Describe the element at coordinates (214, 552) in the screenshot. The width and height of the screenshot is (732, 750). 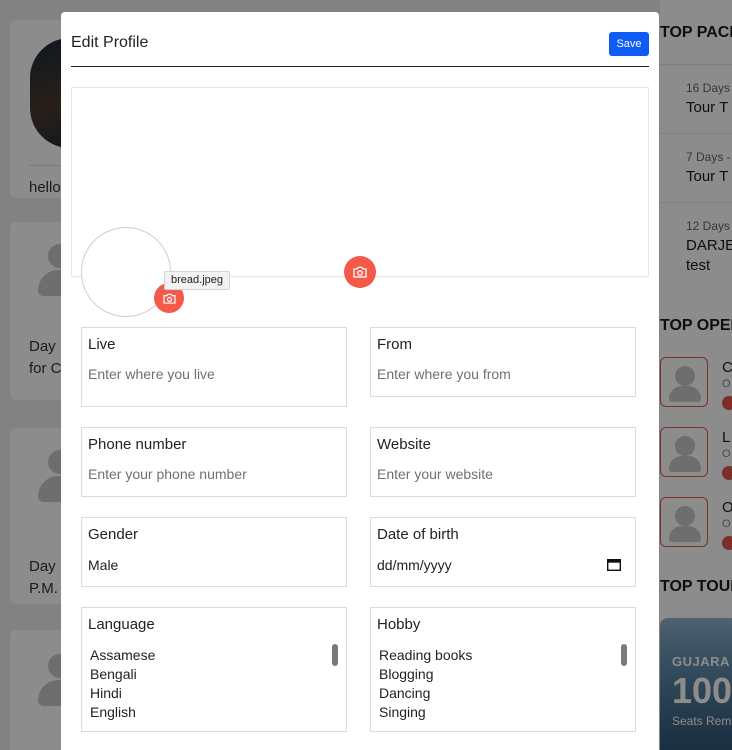
I see `gender-field: Gender Male` at that location.